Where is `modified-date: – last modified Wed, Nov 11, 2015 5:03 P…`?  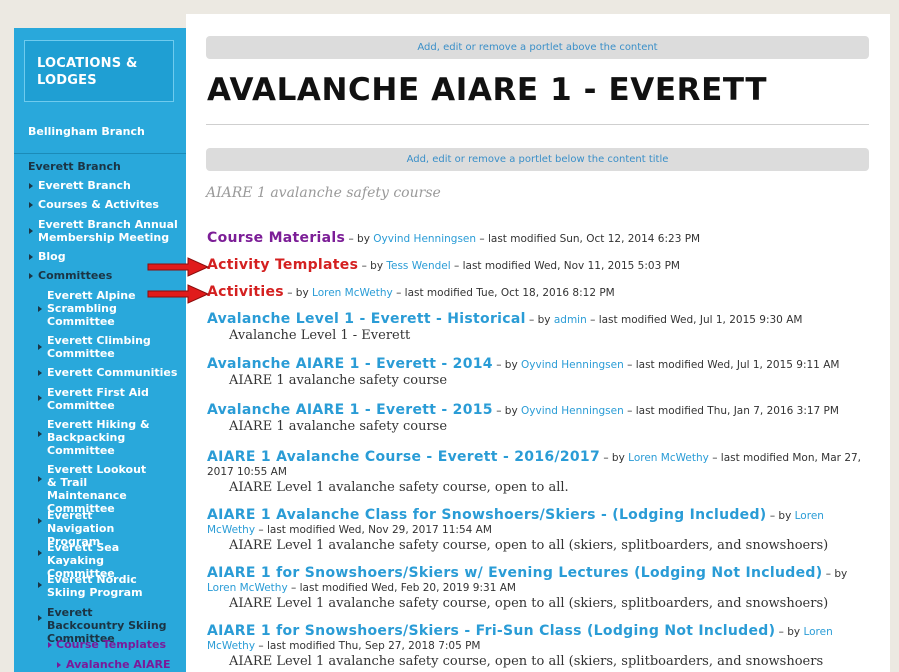 modified-date: – last modified Wed, Nov 11, 2015 5:03 P… is located at coordinates (567, 266).